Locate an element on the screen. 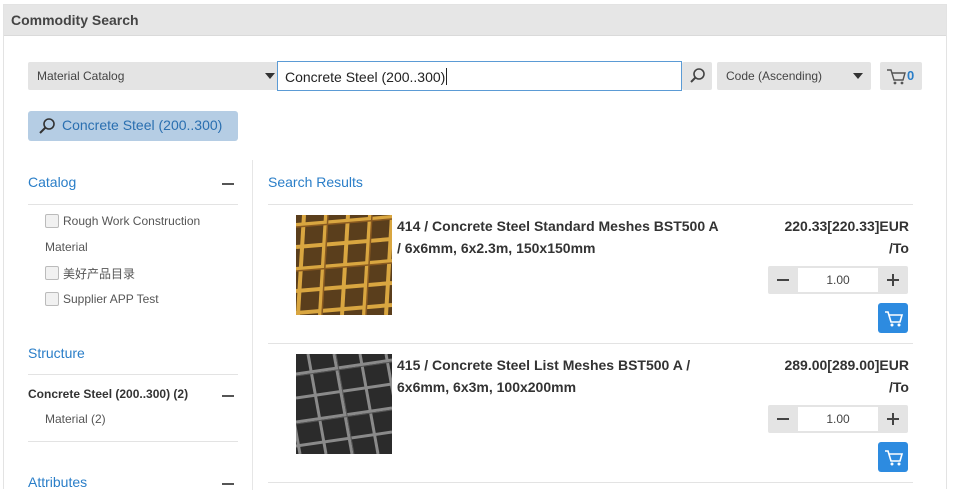 The image size is (955, 490). active-filter-chip: Concrete Steel (200..300) is located at coordinates (133, 126).